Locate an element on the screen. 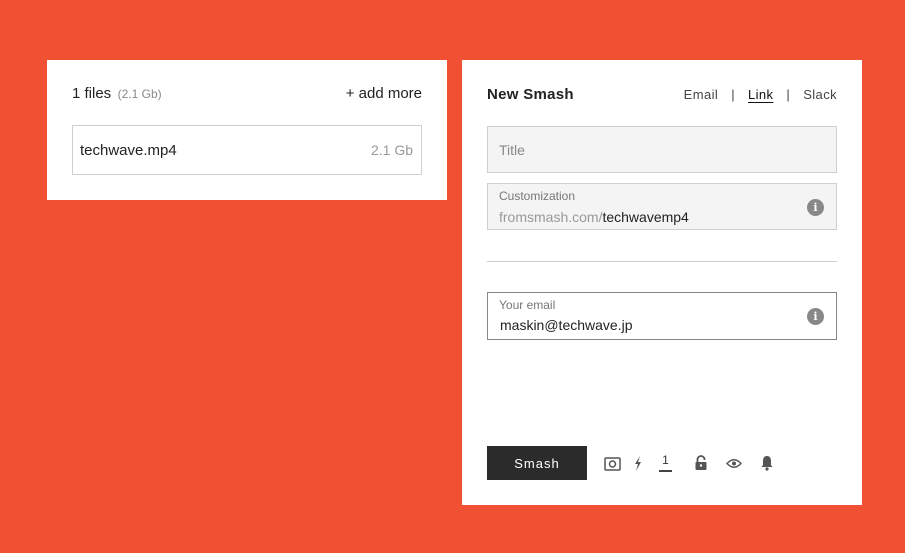 The width and height of the screenshot is (905, 553). smash-button: Smash is located at coordinates (537, 463).